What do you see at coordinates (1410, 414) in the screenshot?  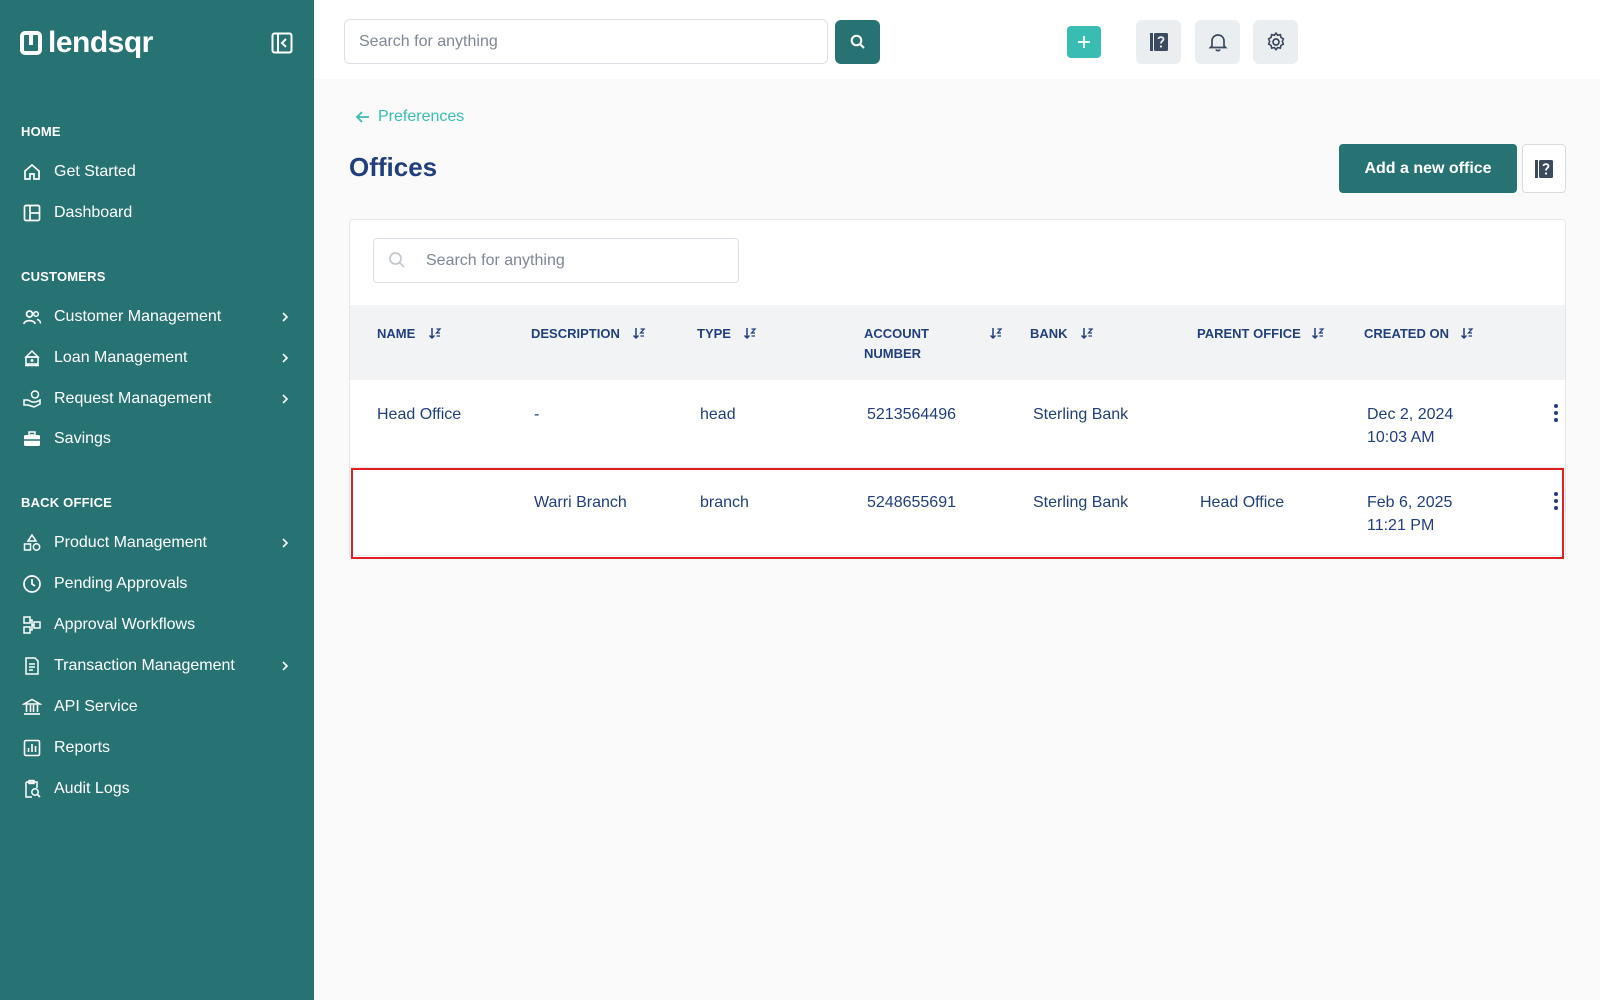 I see `created-date: Dec 2, 2024` at bounding box center [1410, 414].